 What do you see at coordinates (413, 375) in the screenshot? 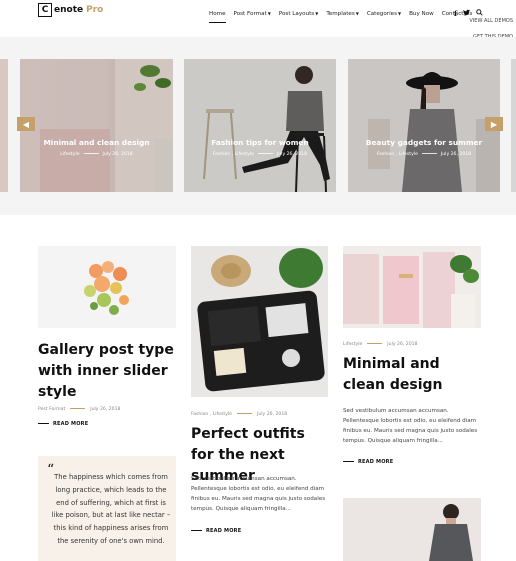
I see `post-title: Minimal and clean design` at bounding box center [413, 375].